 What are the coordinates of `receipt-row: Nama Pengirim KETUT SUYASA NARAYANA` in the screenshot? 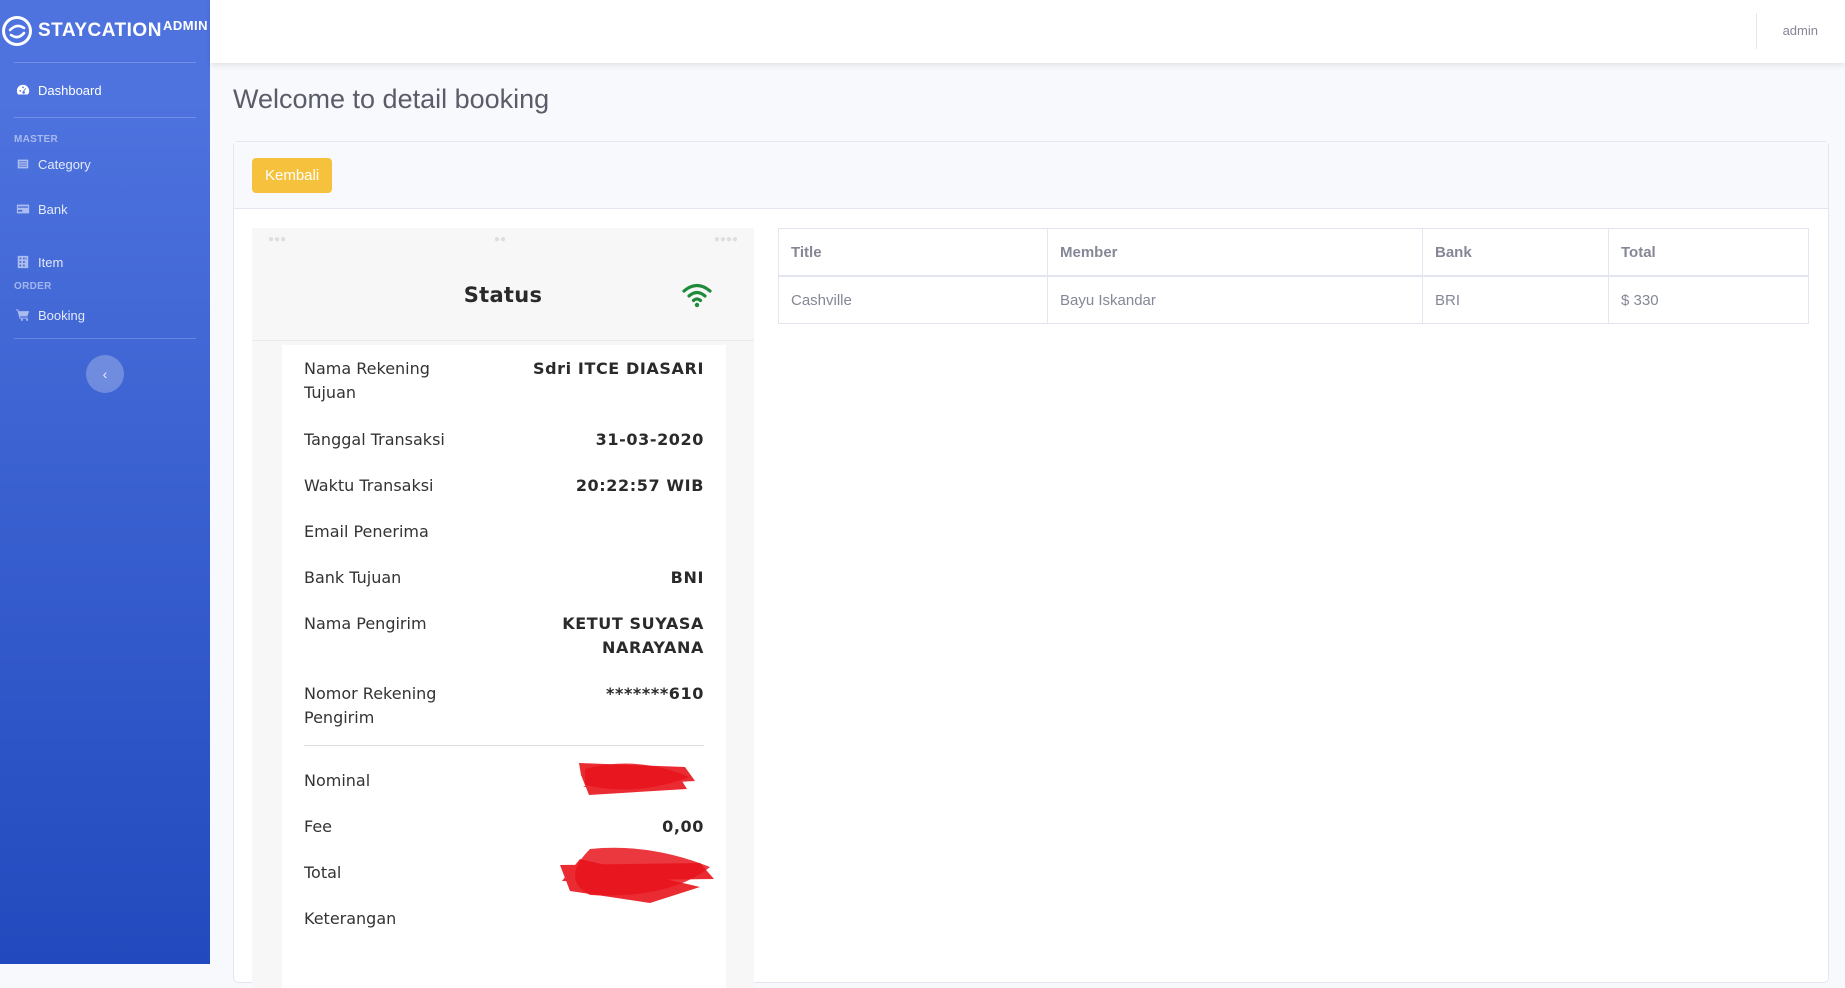 It's located at (504, 636).